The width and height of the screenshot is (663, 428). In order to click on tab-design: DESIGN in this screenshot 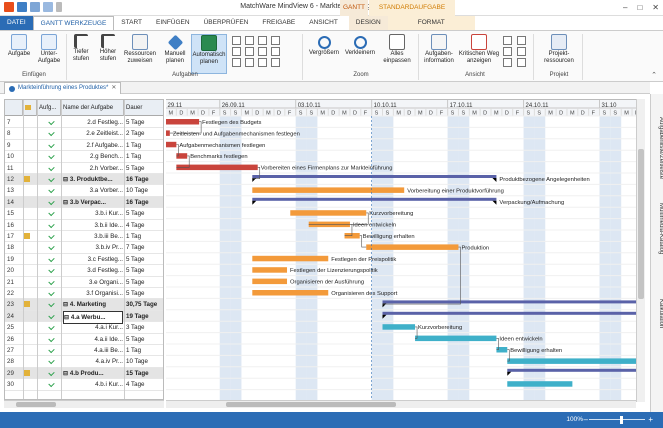, I will do `click(368, 23)`.